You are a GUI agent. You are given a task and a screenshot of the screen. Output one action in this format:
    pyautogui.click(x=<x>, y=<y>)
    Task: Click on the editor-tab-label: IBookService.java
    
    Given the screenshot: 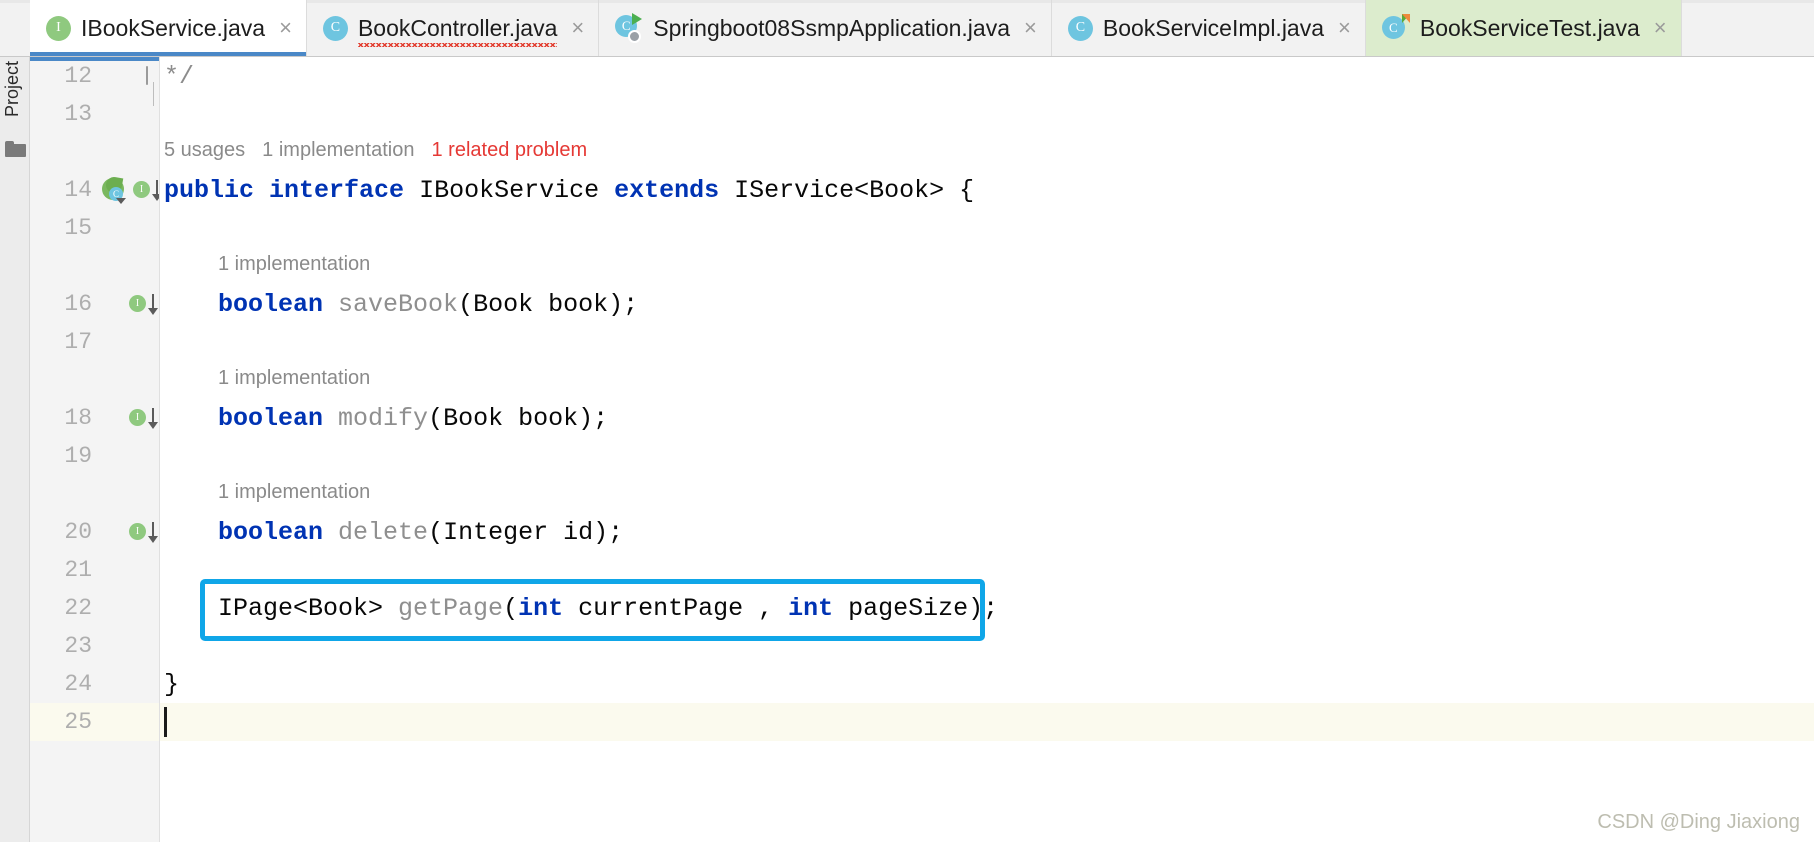 What is the action you would take?
    pyautogui.click(x=173, y=27)
    